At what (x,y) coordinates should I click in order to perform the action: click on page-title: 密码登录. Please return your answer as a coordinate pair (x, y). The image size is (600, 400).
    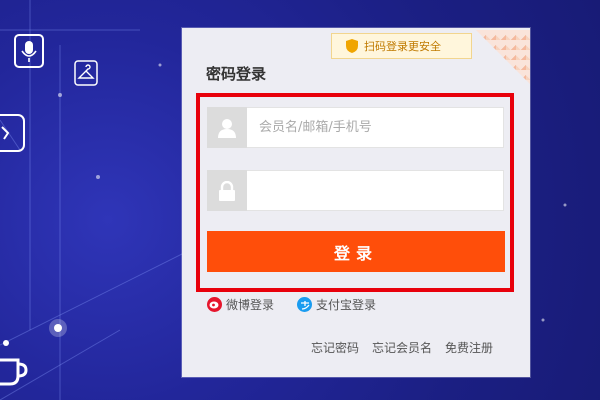
    Looking at the image, I should click on (236, 74).